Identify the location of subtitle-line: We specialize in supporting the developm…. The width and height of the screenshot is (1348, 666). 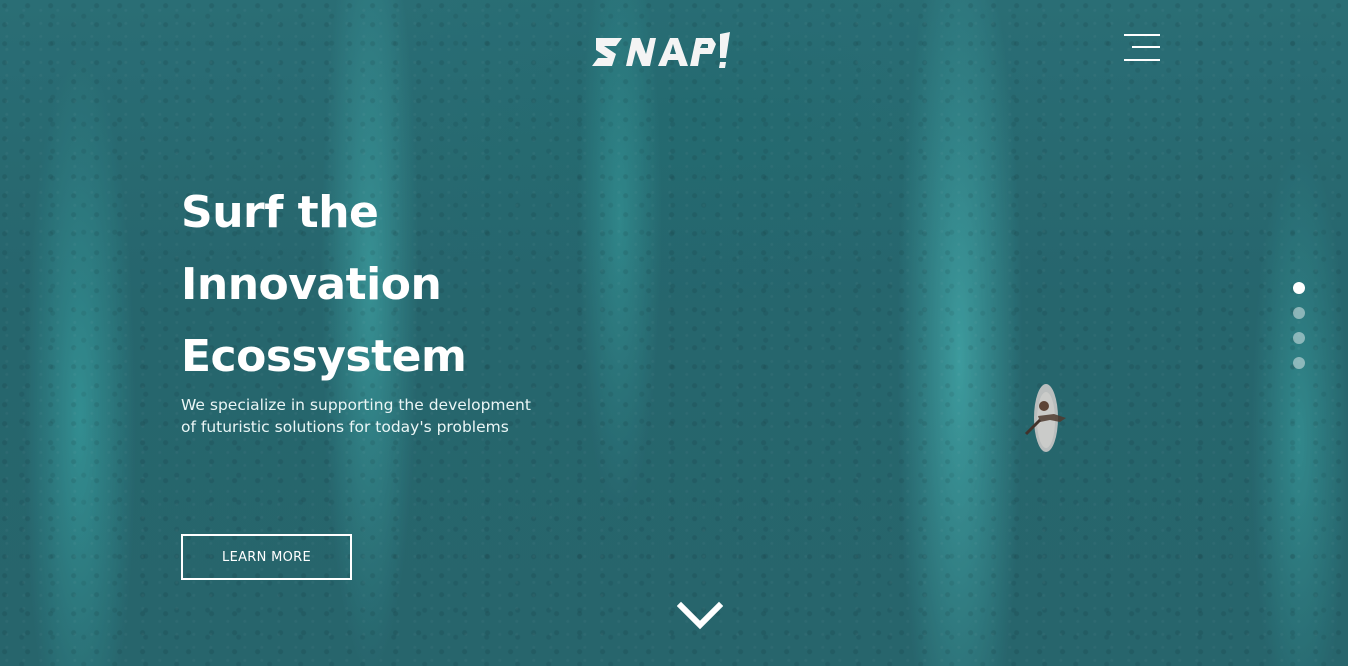
(356, 405).